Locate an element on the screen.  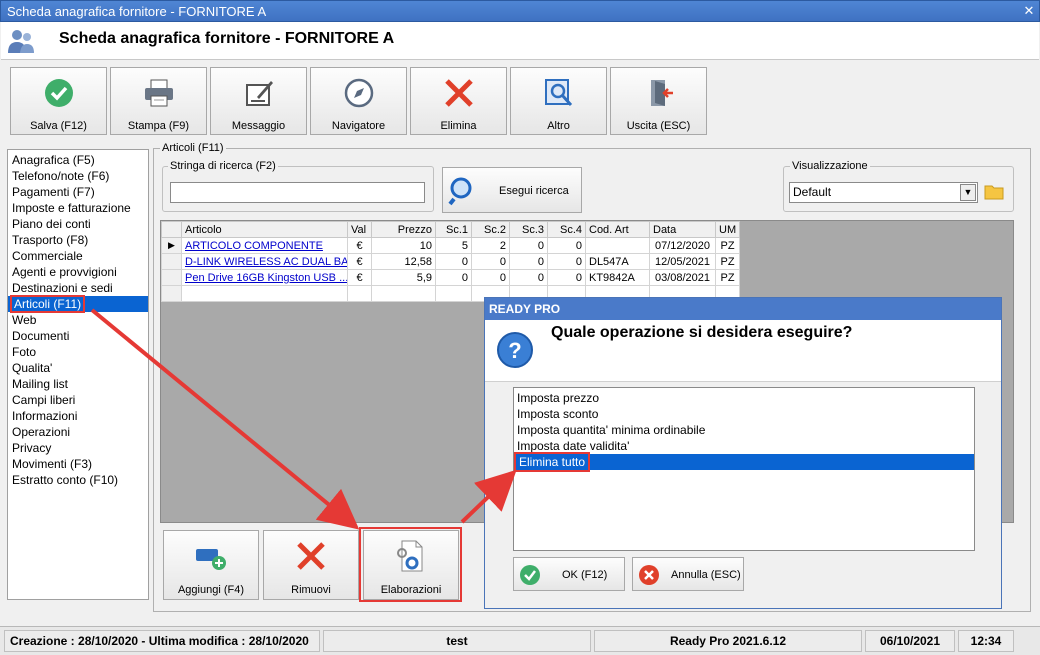
sidebar-item: Pagamenti (F7) is located at coordinates (78, 192).